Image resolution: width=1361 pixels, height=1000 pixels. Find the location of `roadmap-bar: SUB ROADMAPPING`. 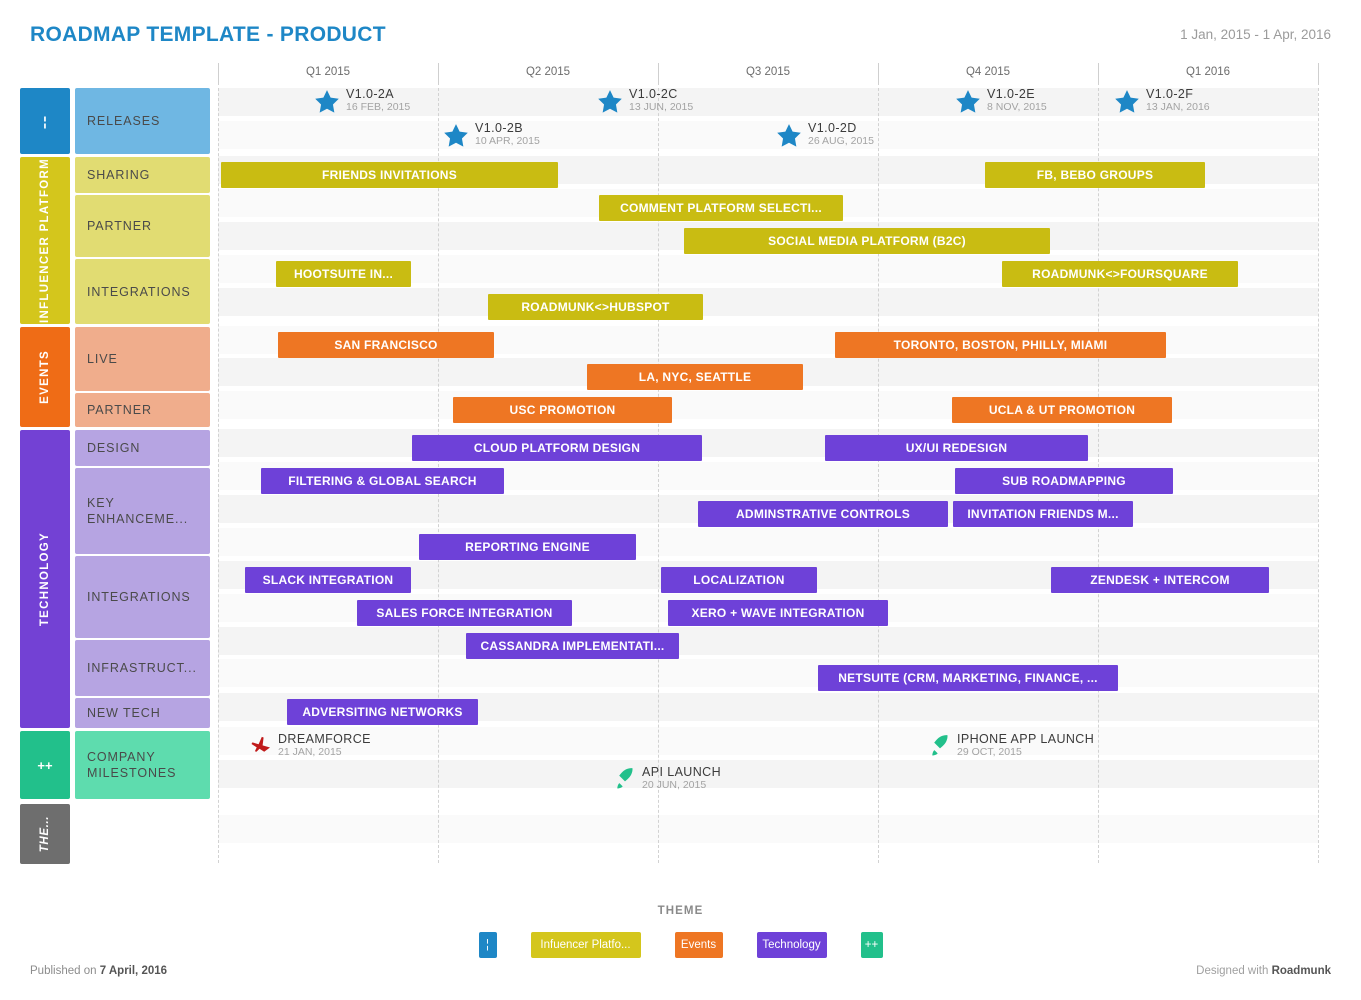

roadmap-bar: SUB ROADMAPPING is located at coordinates (1064, 481).